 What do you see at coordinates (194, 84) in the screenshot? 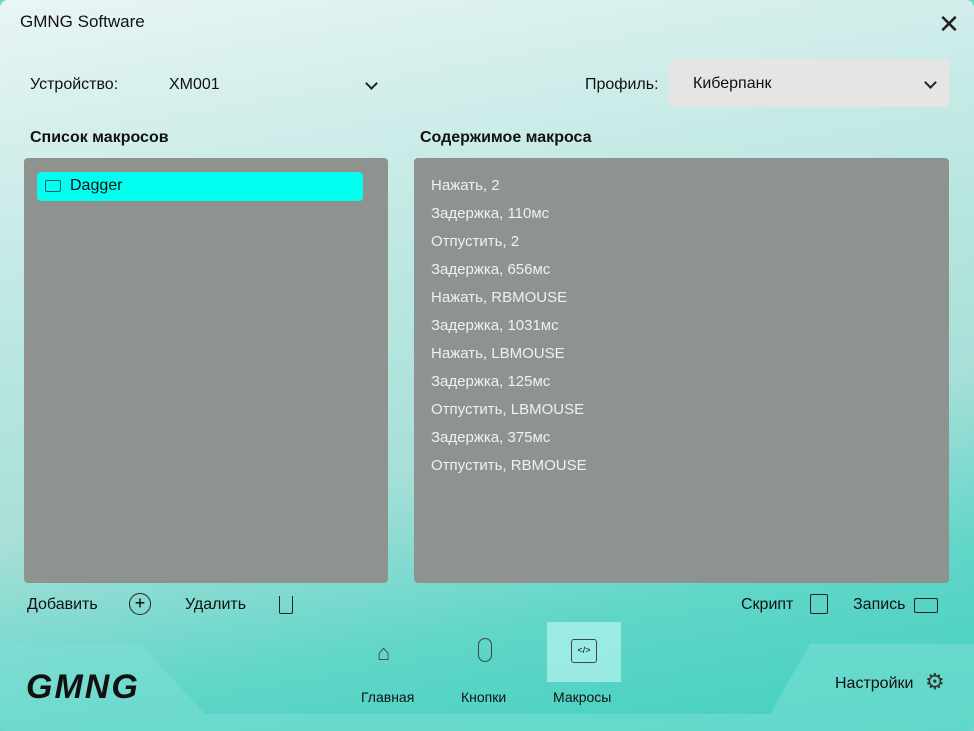
I see `device-value: XM001` at bounding box center [194, 84].